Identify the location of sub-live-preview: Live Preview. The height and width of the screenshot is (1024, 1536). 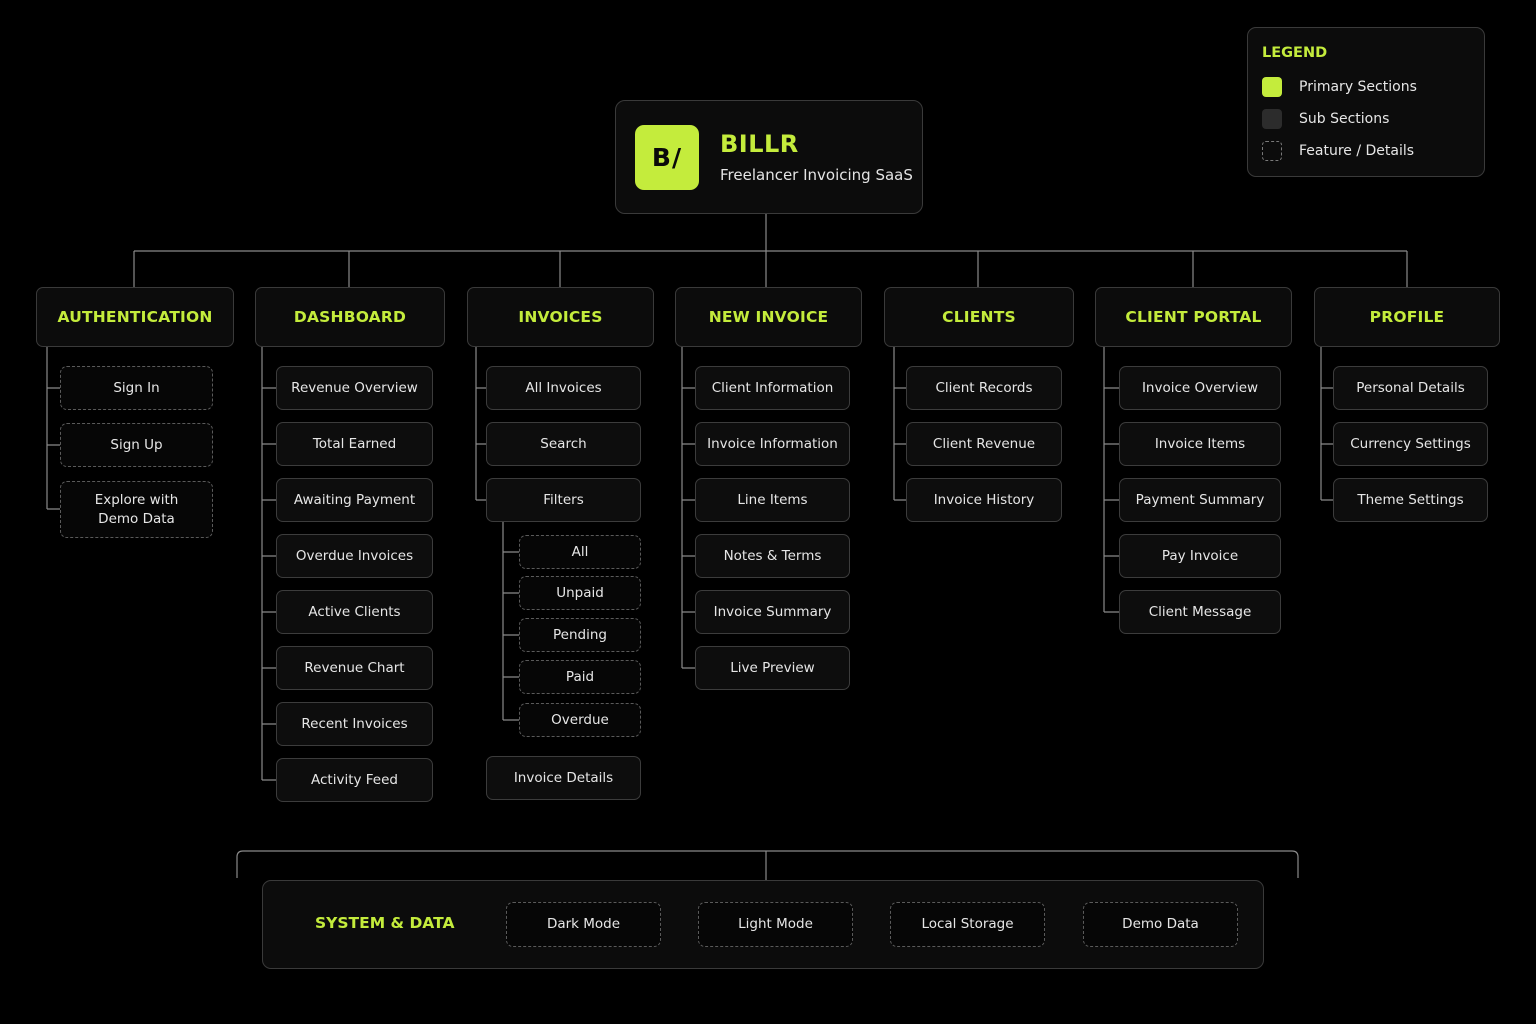
(772, 668).